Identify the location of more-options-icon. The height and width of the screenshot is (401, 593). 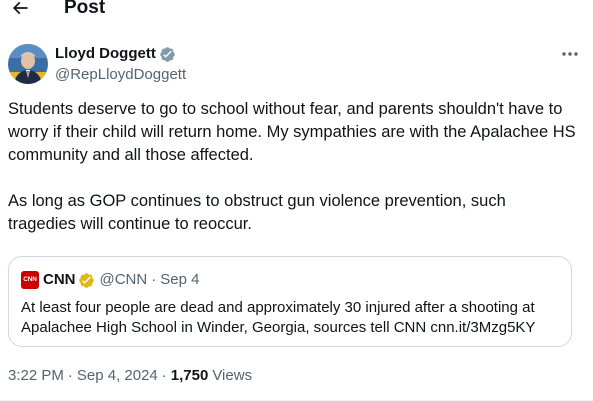
(570, 54).